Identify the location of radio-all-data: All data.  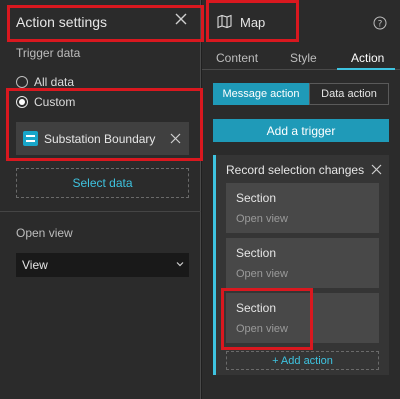
(45, 82).